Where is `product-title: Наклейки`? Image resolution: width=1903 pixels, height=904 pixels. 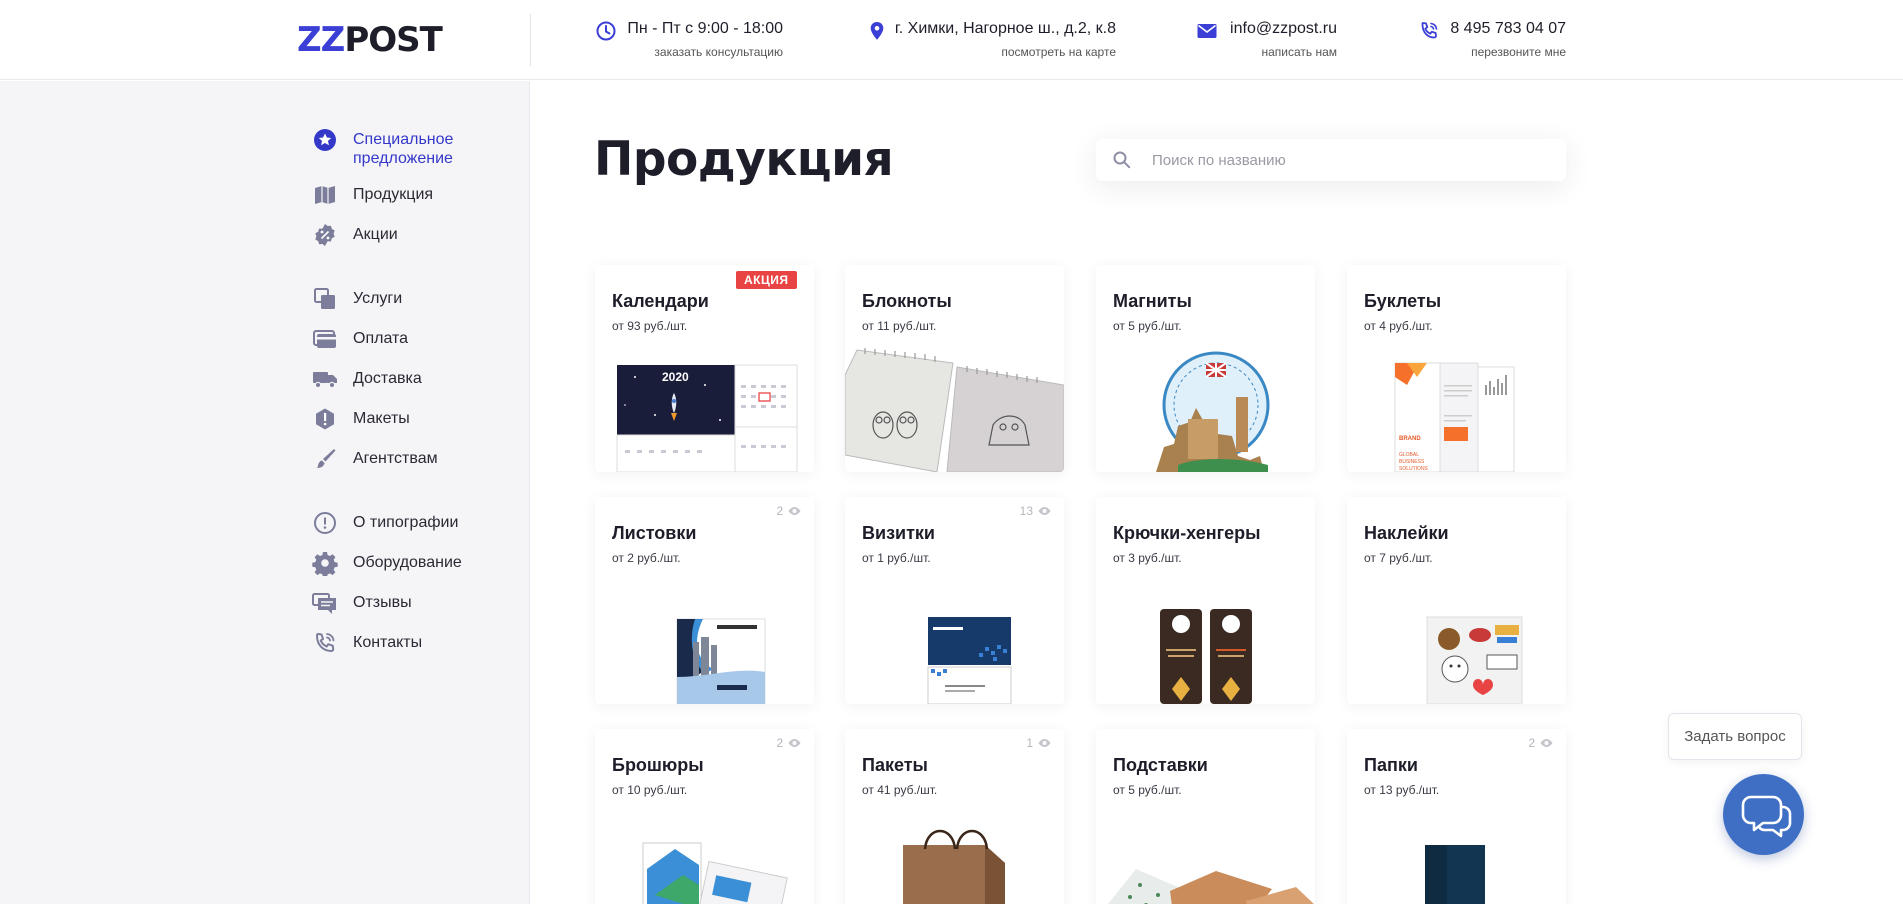 product-title: Наклейки is located at coordinates (1406, 533).